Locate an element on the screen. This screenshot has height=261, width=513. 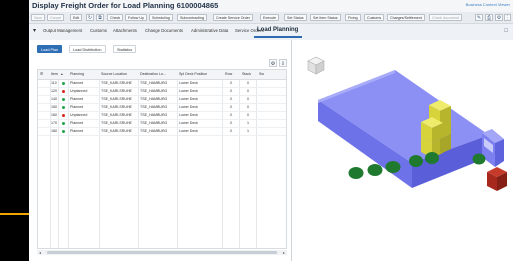
tab-administrative-data: Administrative Data is located at coordinates (209, 30).